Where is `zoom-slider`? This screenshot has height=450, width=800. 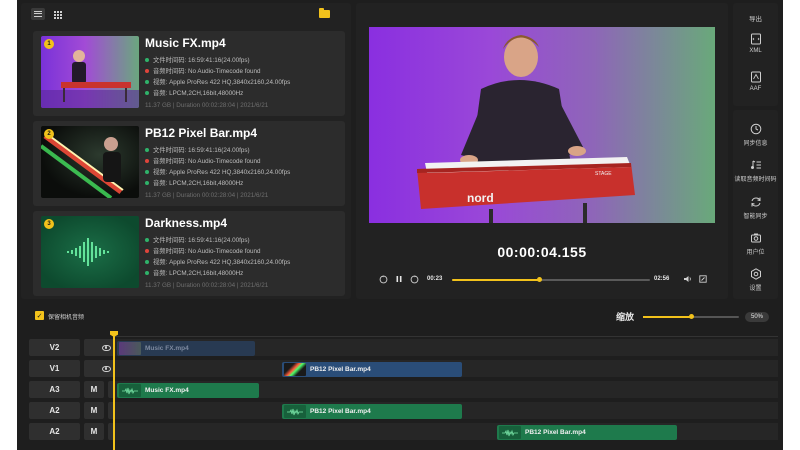 zoom-slider is located at coordinates (691, 316).